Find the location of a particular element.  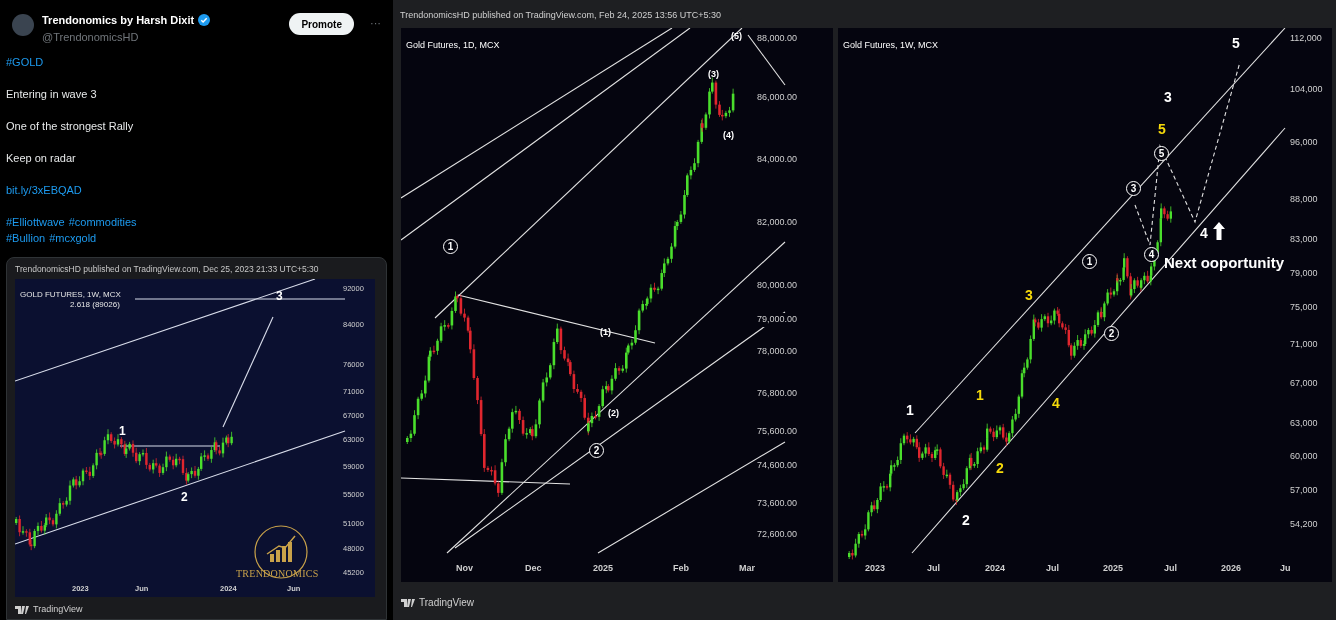

price-label: 63,000 is located at coordinates (1304, 423).